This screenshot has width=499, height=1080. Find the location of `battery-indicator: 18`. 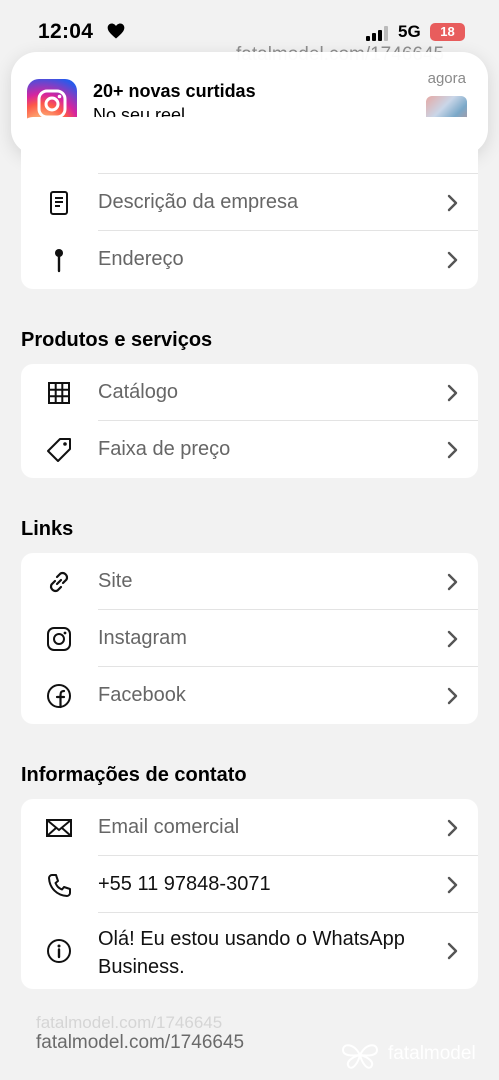

battery-indicator: 18 is located at coordinates (447, 32).